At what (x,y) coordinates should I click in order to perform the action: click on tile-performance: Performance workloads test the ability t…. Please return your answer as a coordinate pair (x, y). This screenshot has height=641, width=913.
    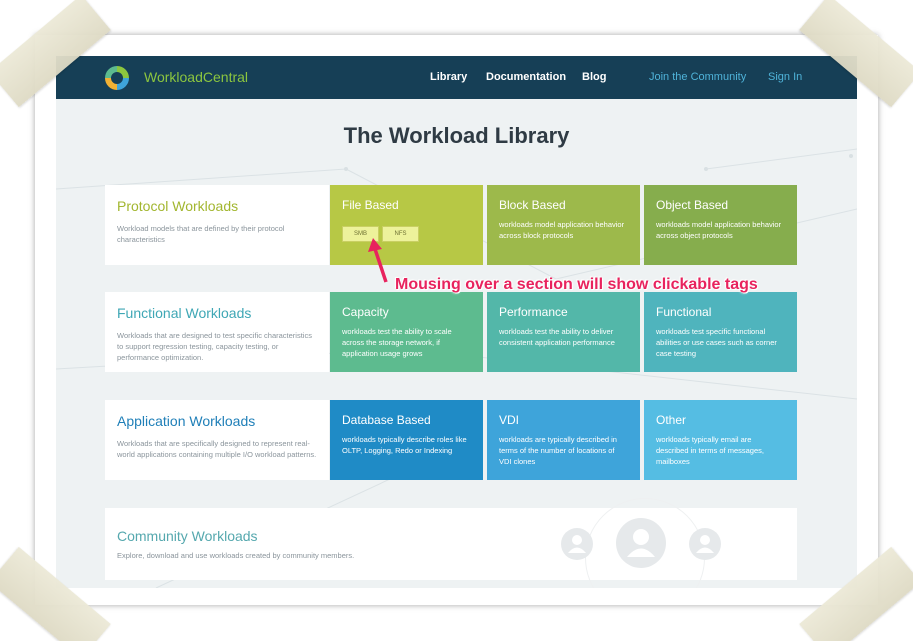
    Looking at the image, I should click on (563, 332).